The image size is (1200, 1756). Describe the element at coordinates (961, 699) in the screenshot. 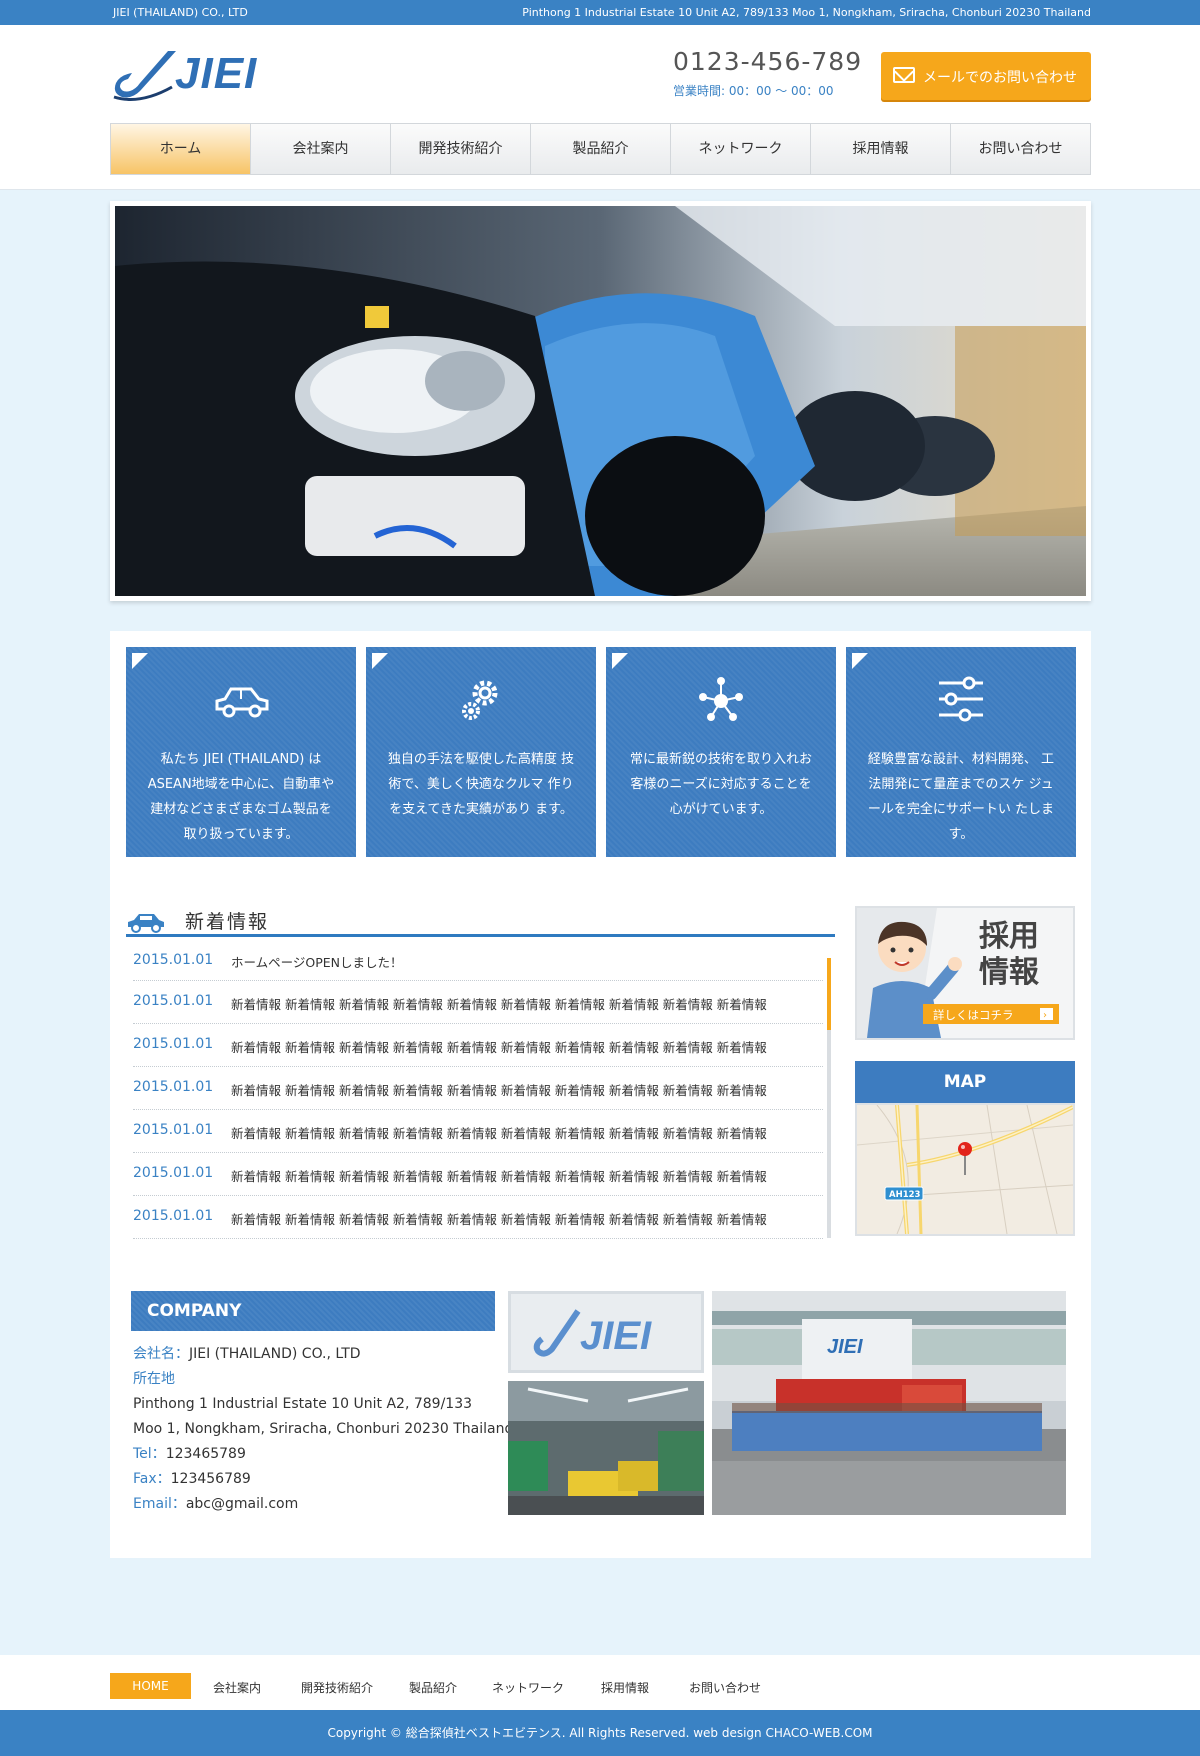

I see `sliders-icon` at that location.